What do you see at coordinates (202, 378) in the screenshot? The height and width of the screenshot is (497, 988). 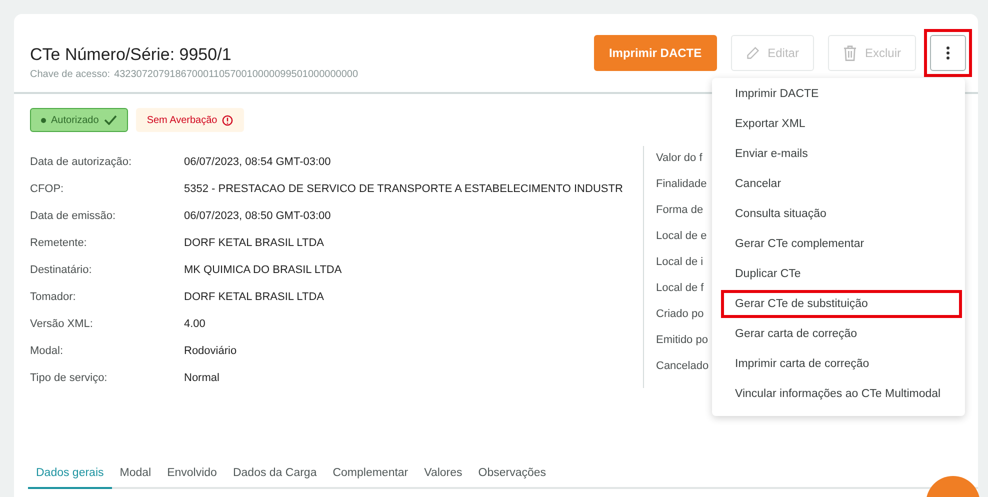 I see `field-value: Normal` at bounding box center [202, 378].